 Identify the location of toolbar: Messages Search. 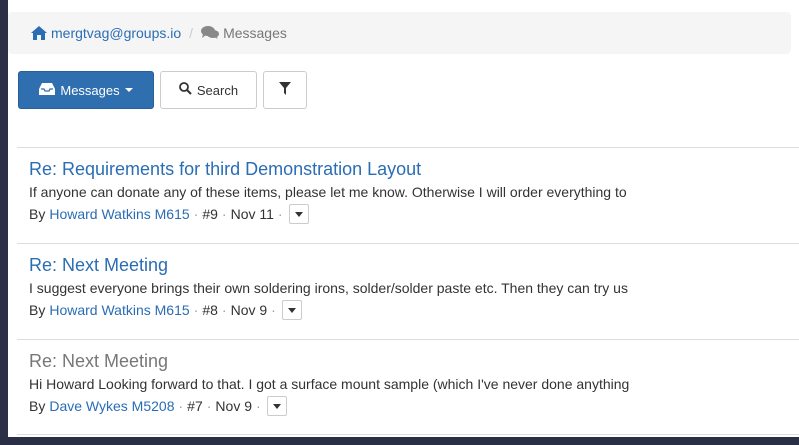
(162, 90).